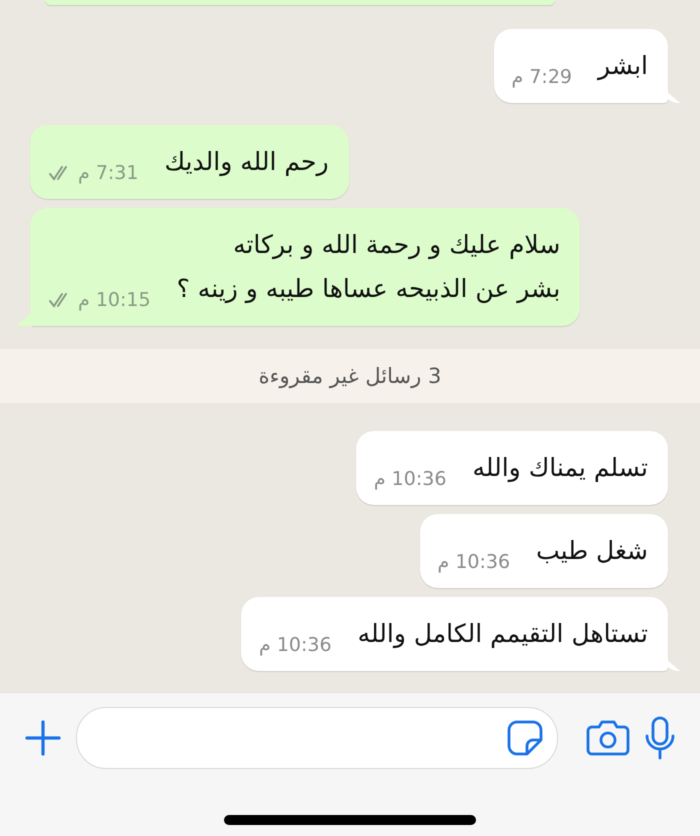  Describe the element at coordinates (525, 738) in the screenshot. I see `sticker-icon` at that location.